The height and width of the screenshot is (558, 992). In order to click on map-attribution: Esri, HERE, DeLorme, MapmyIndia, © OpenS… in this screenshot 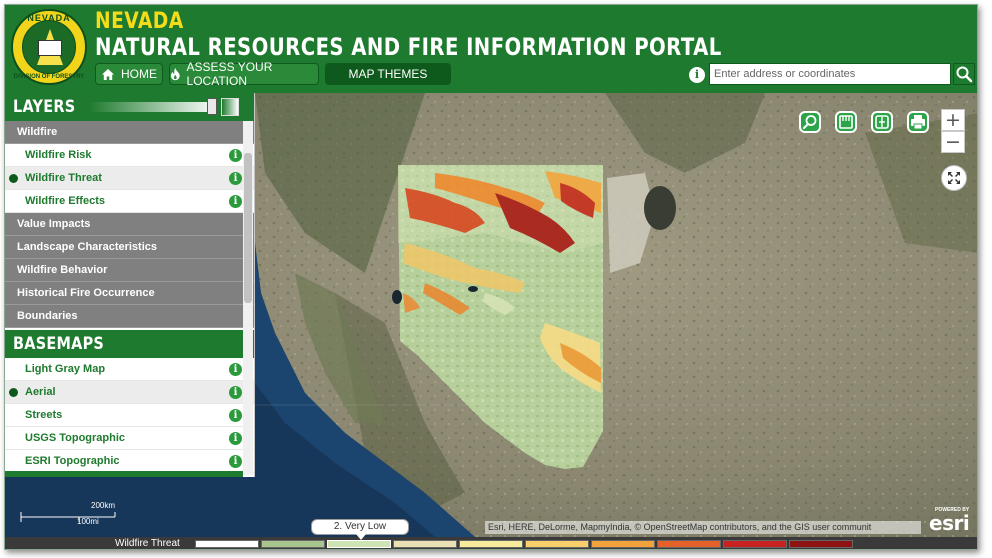, I will do `click(703, 527)`.